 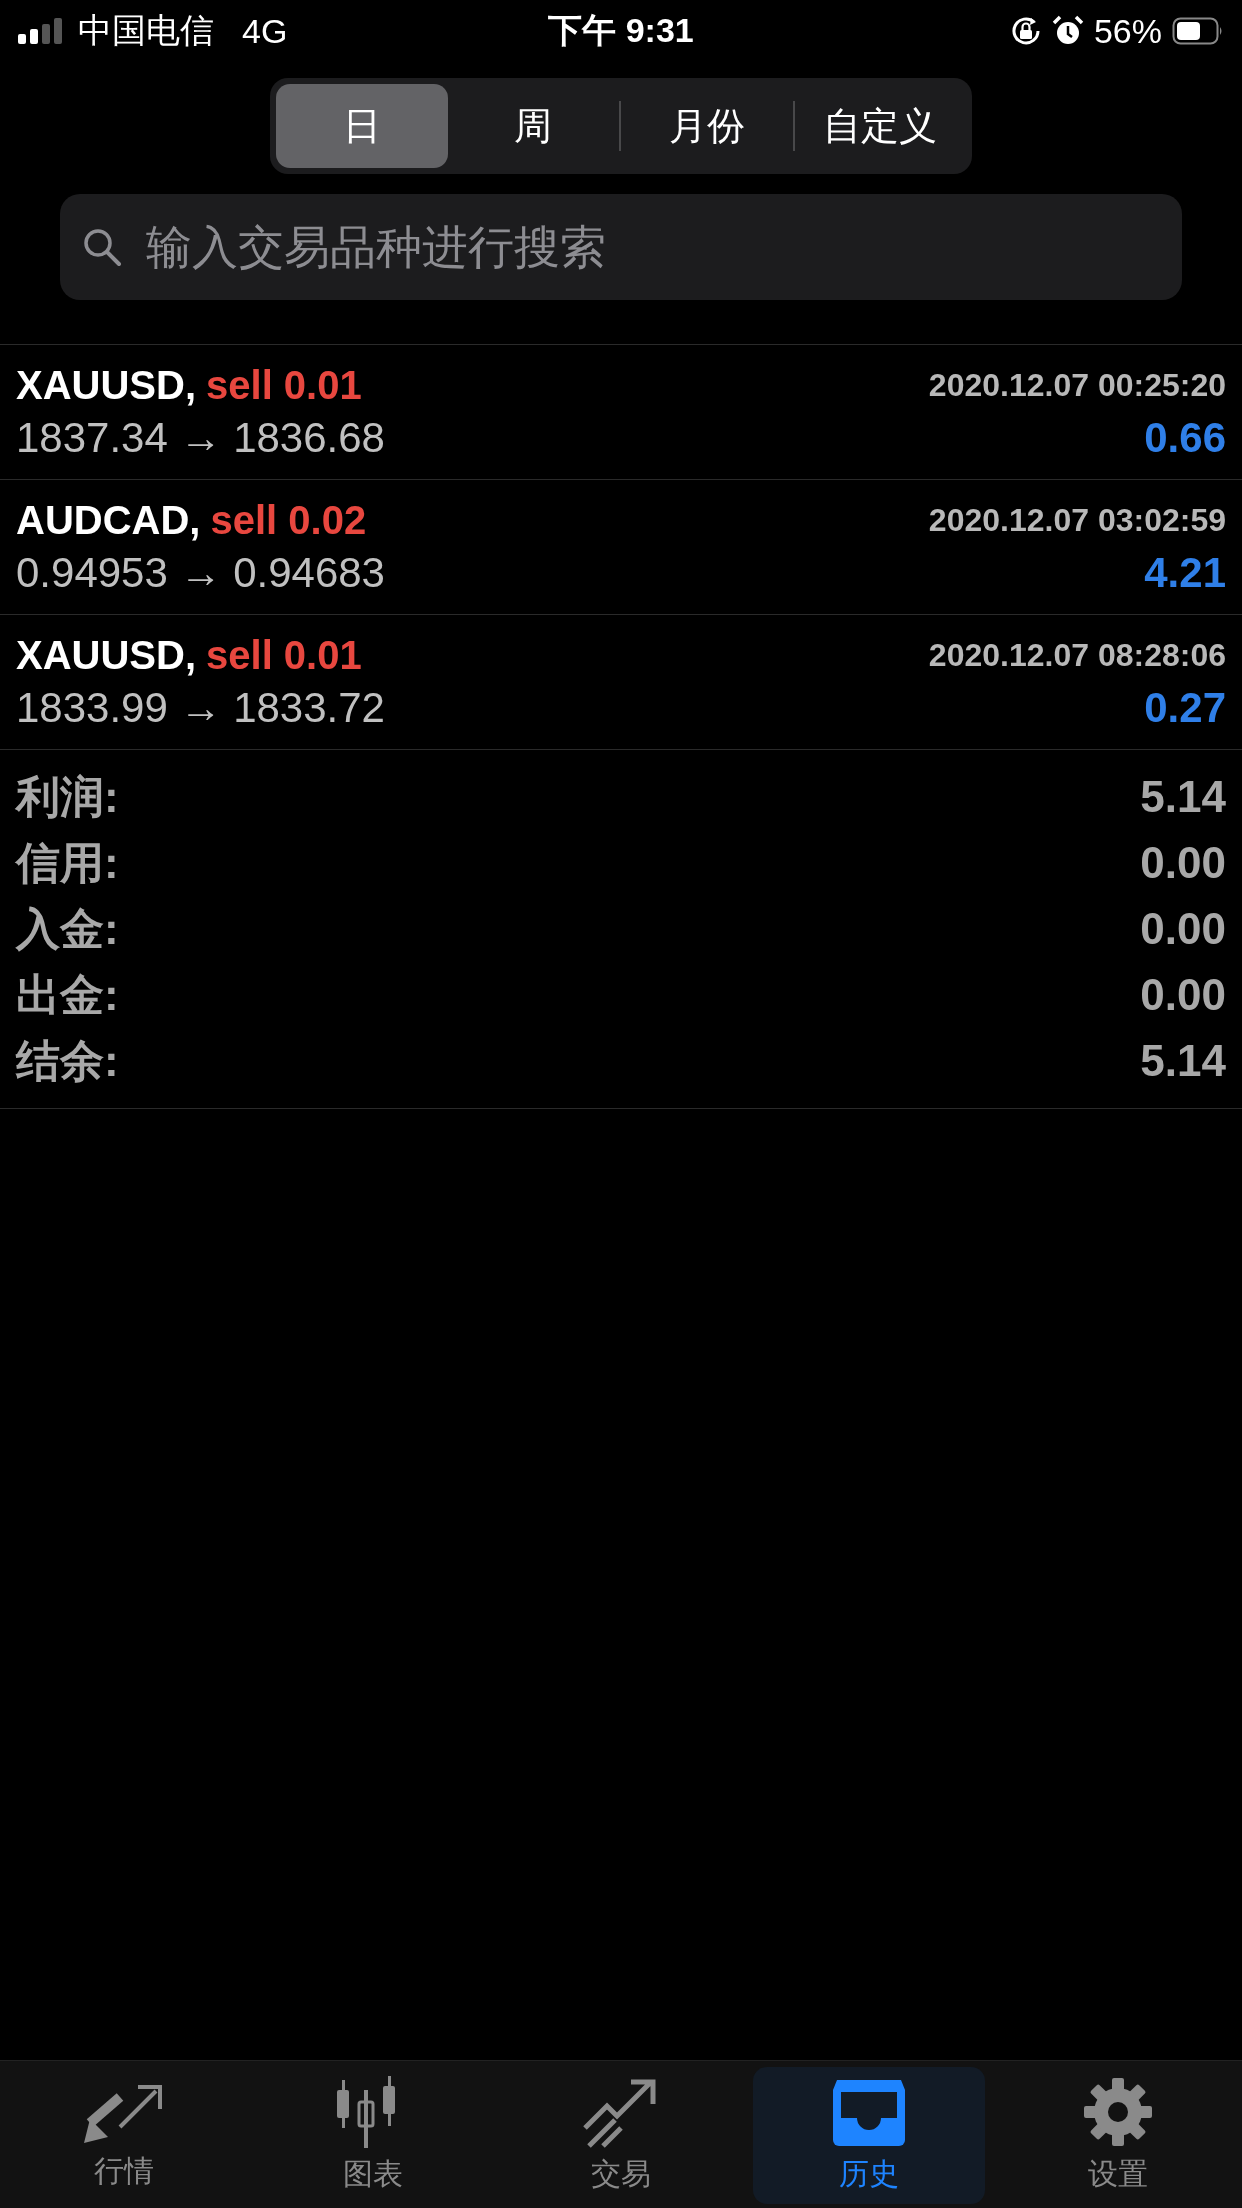 What do you see at coordinates (200, 437) in the screenshot?
I see `price-change: 1837.34 → 1836.68` at bounding box center [200, 437].